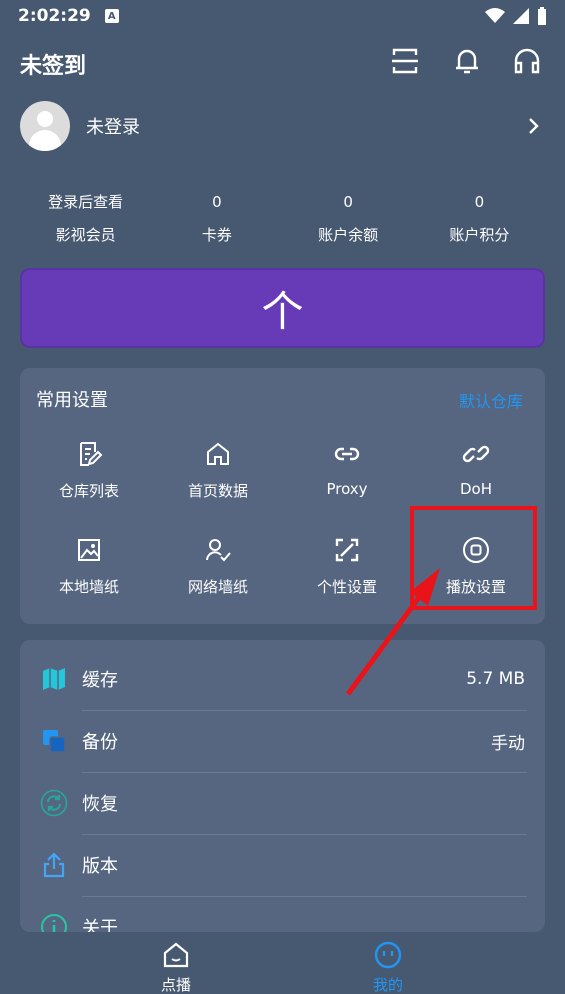 The width and height of the screenshot is (565, 994). I want to click on status-icons, so click(516, 16).